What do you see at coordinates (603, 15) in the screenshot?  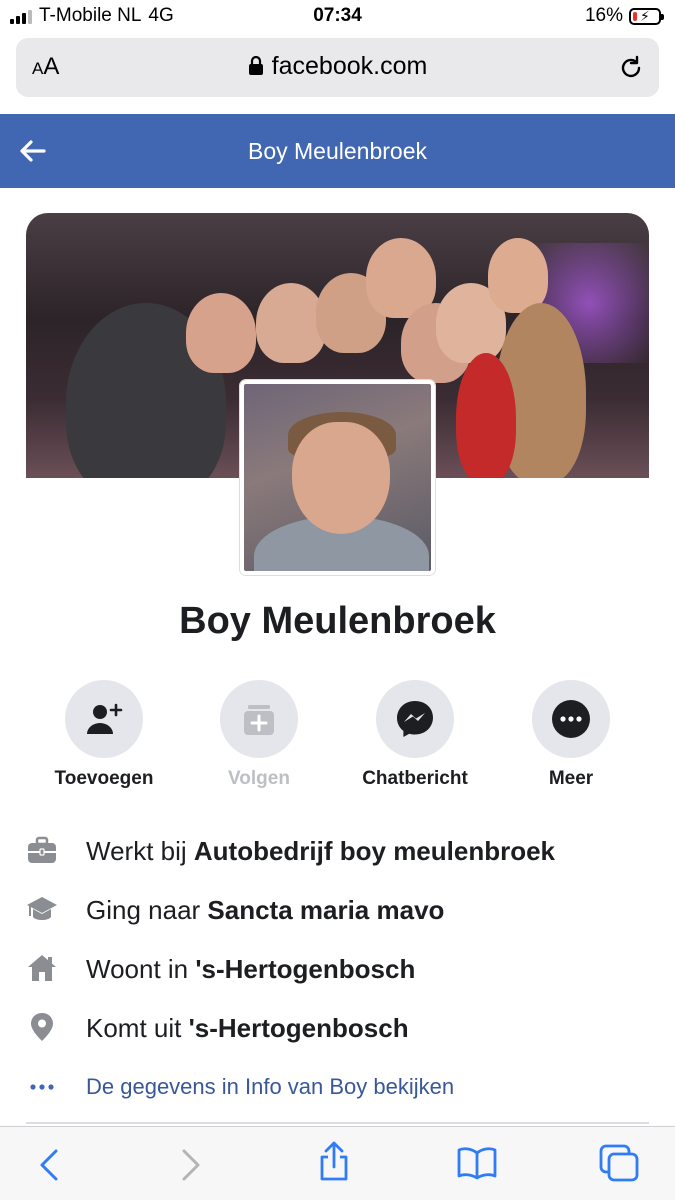 I see `battery-percentage: 16%` at bounding box center [603, 15].